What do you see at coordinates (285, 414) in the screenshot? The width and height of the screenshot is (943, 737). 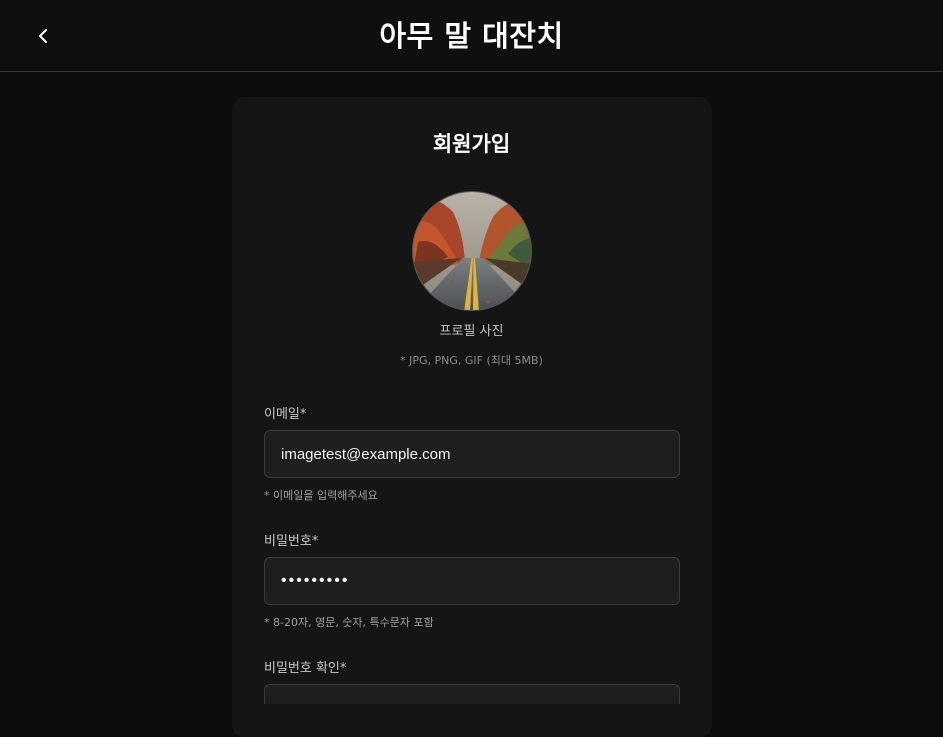 I see `email-label: 이메일*` at bounding box center [285, 414].